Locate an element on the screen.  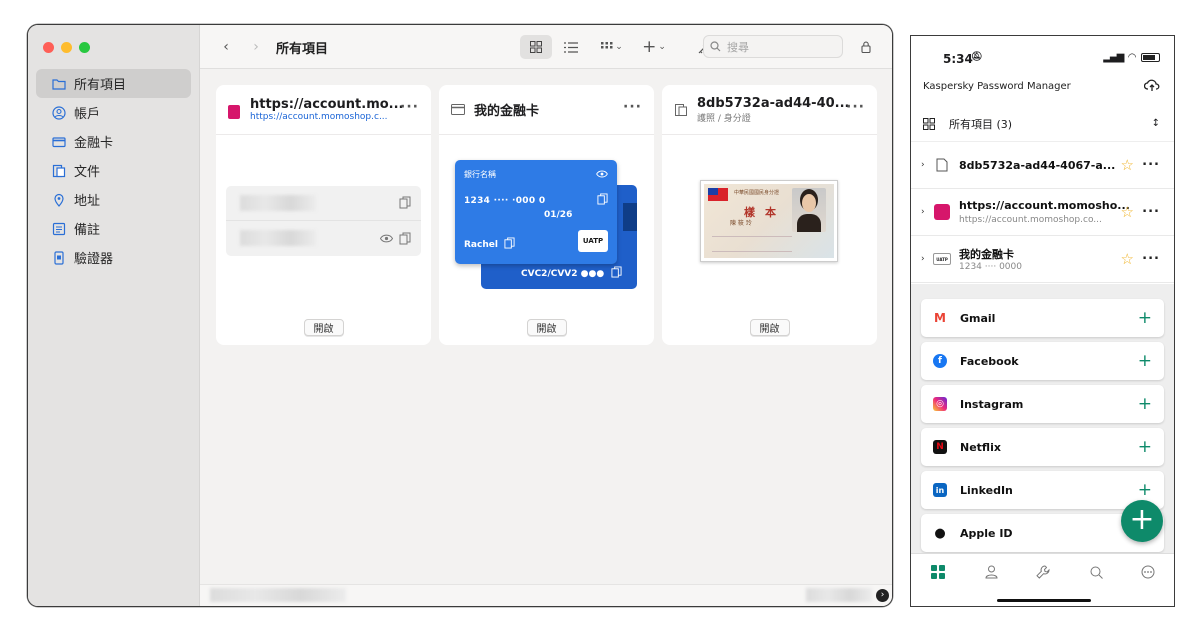
apple-icon: ● is located at coordinates (940, 533).